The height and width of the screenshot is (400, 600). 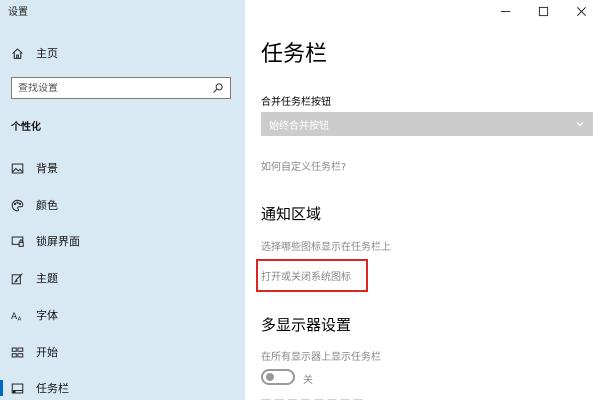 I want to click on sidebar-item-background: 背景, so click(x=125, y=168).